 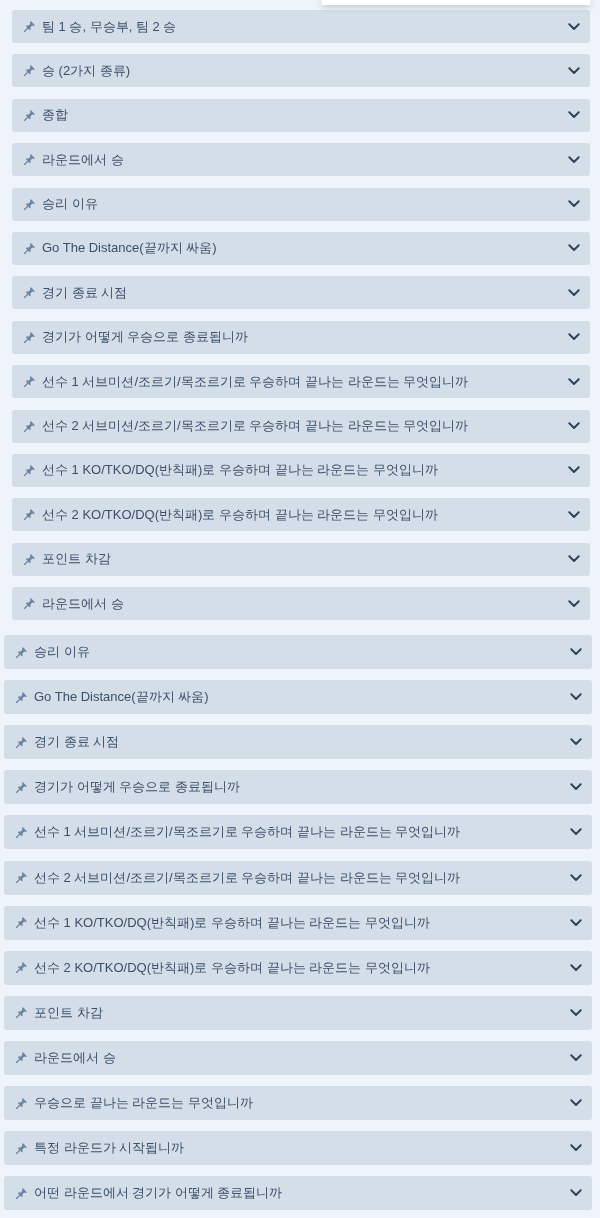 What do you see at coordinates (301, 115) in the screenshot?
I see `accordion-header: 종합` at bounding box center [301, 115].